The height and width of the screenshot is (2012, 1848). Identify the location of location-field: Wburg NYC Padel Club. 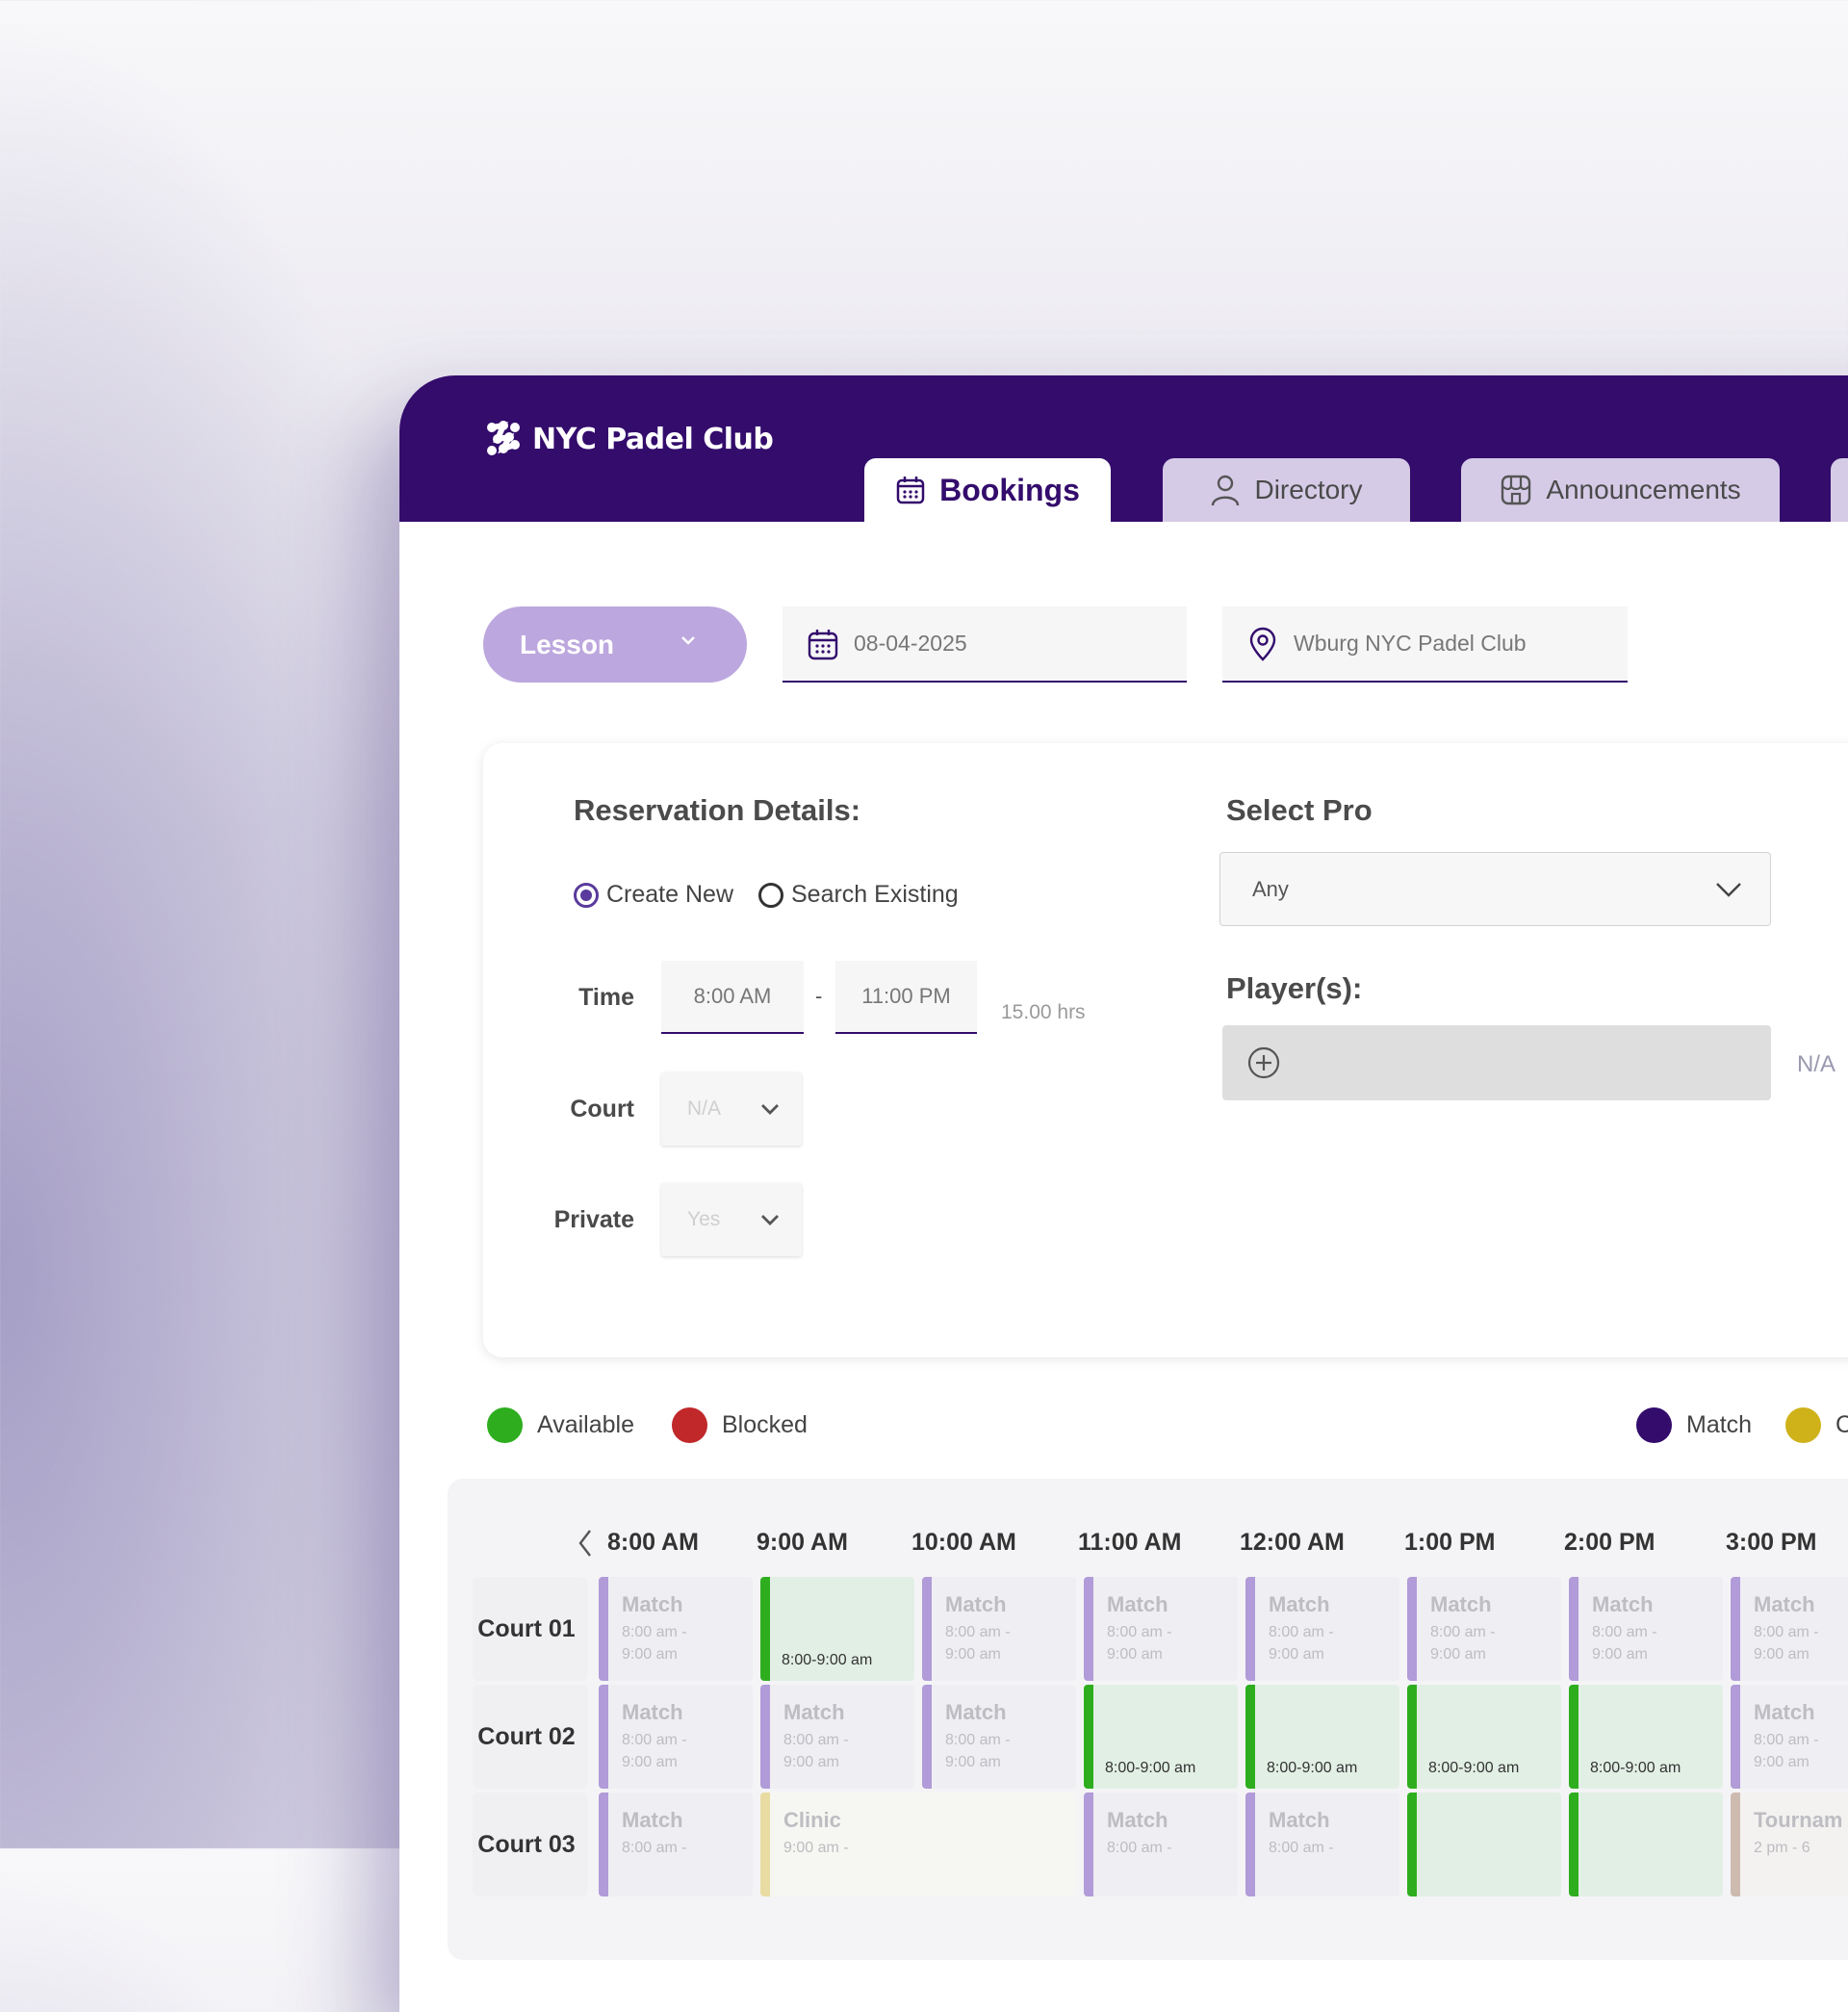
(1425, 645).